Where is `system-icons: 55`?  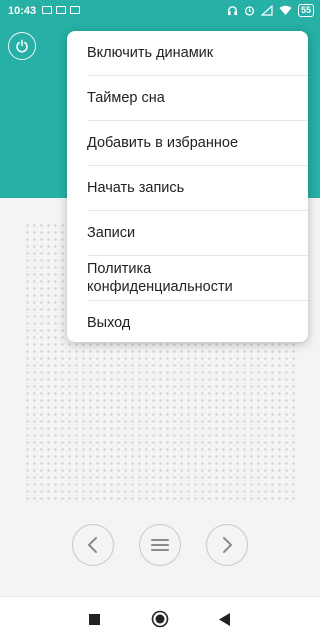 system-icons: 55 is located at coordinates (270, 10).